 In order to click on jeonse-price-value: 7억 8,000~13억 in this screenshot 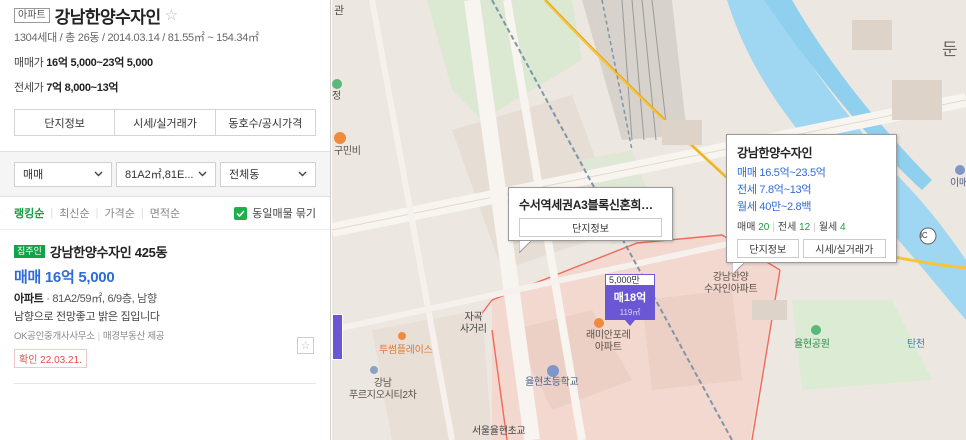, I will do `click(82, 88)`.